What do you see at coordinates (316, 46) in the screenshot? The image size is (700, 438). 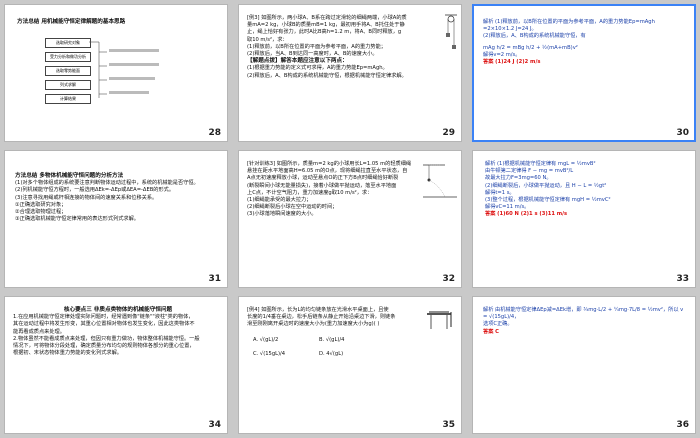 I see `problem-line: (1)释放前，以B所在位置的平面为参考平面，A的重力势能；` at bounding box center [316, 46].